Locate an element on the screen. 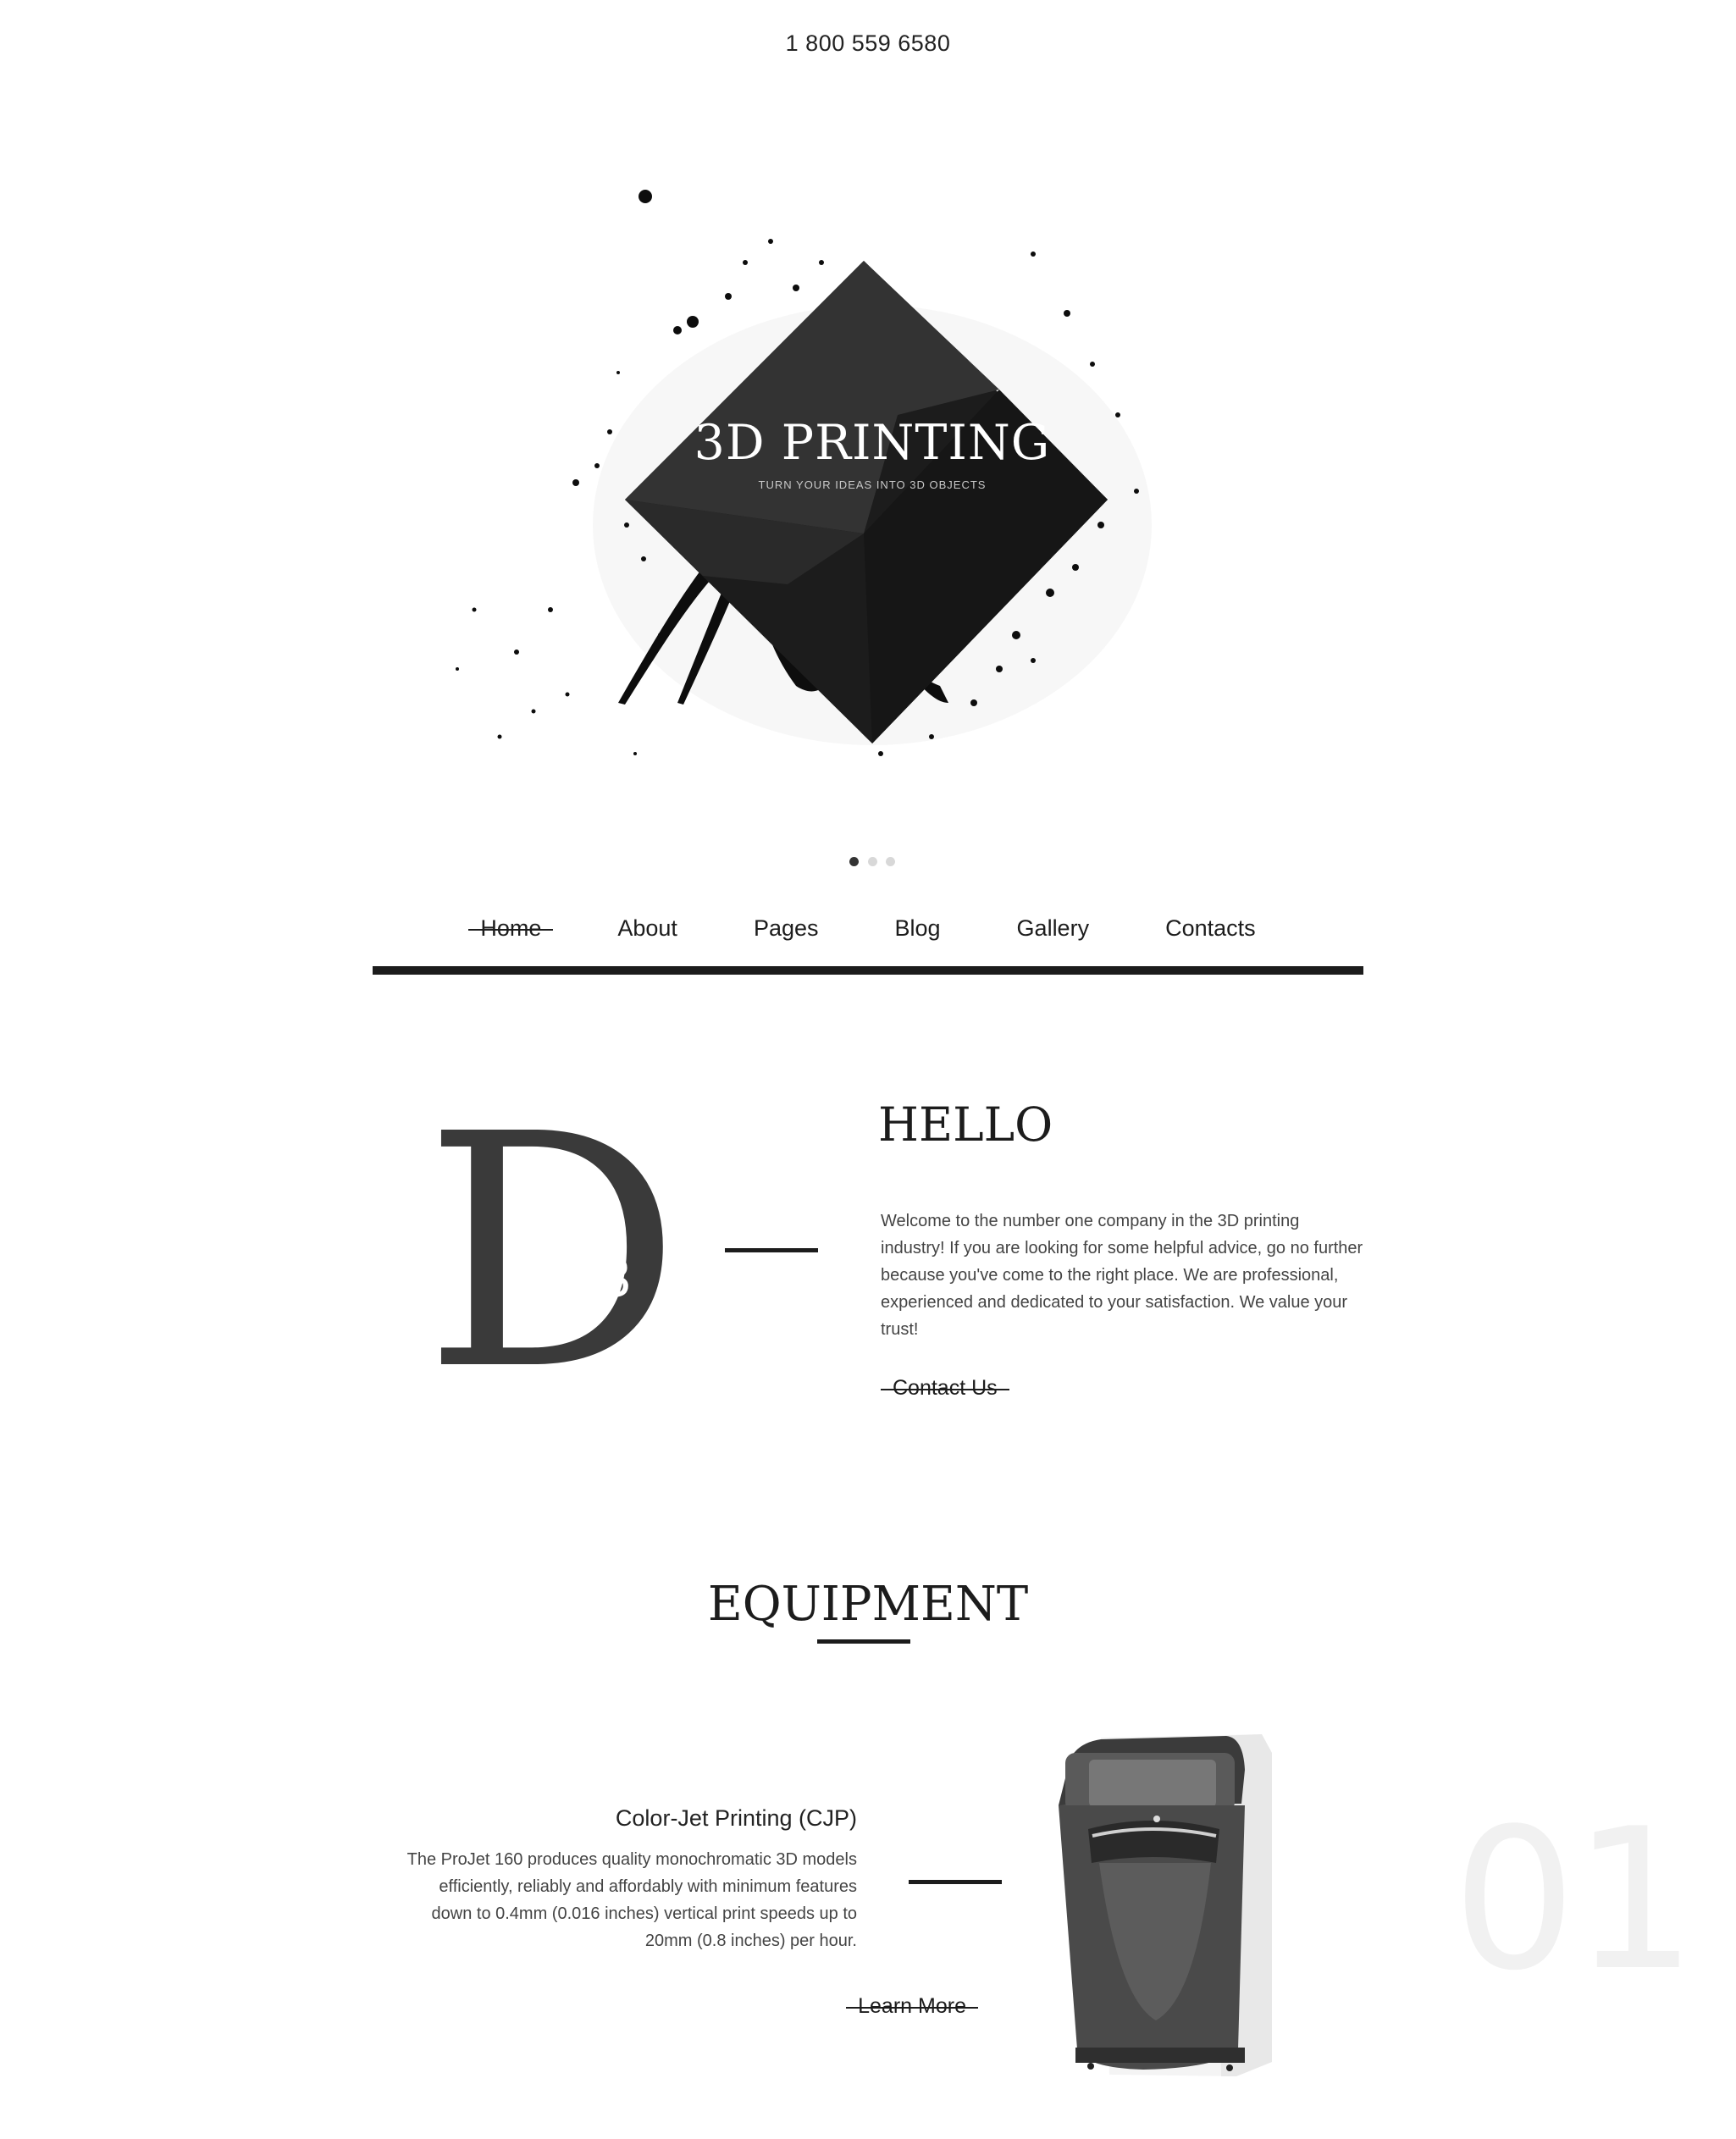 This screenshot has width=1736, height=2139. nav-item-pages: Pages is located at coordinates (786, 928).